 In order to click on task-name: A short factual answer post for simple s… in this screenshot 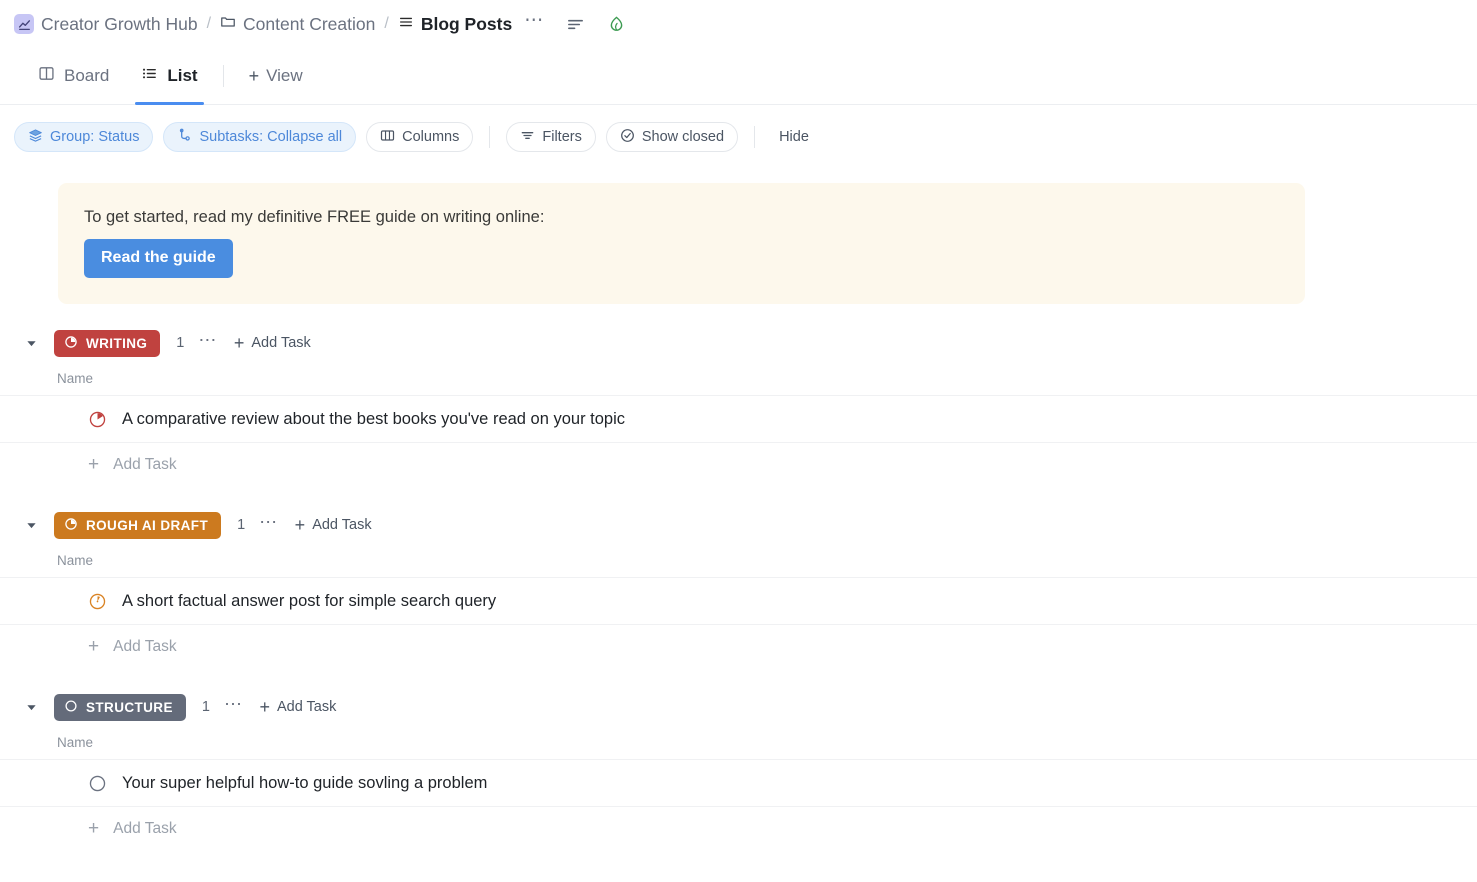, I will do `click(309, 600)`.